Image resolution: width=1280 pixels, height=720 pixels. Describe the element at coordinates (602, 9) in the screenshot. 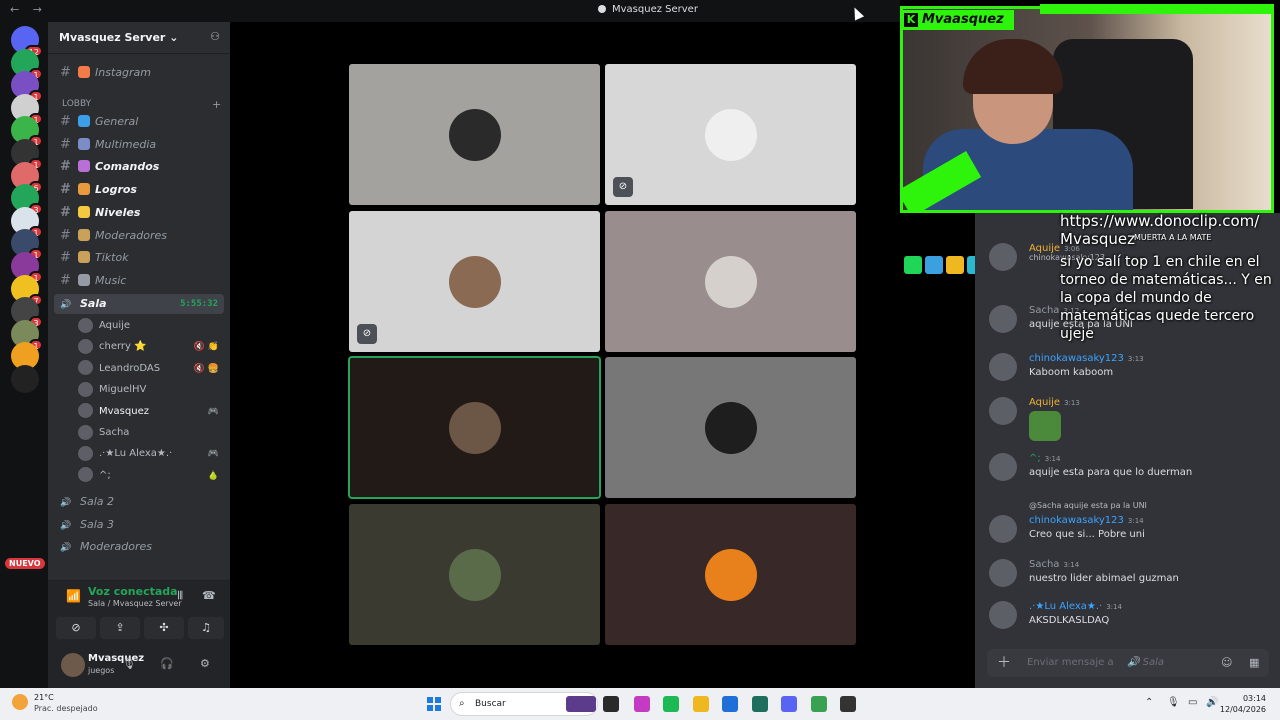

I see `discord-icon` at that location.